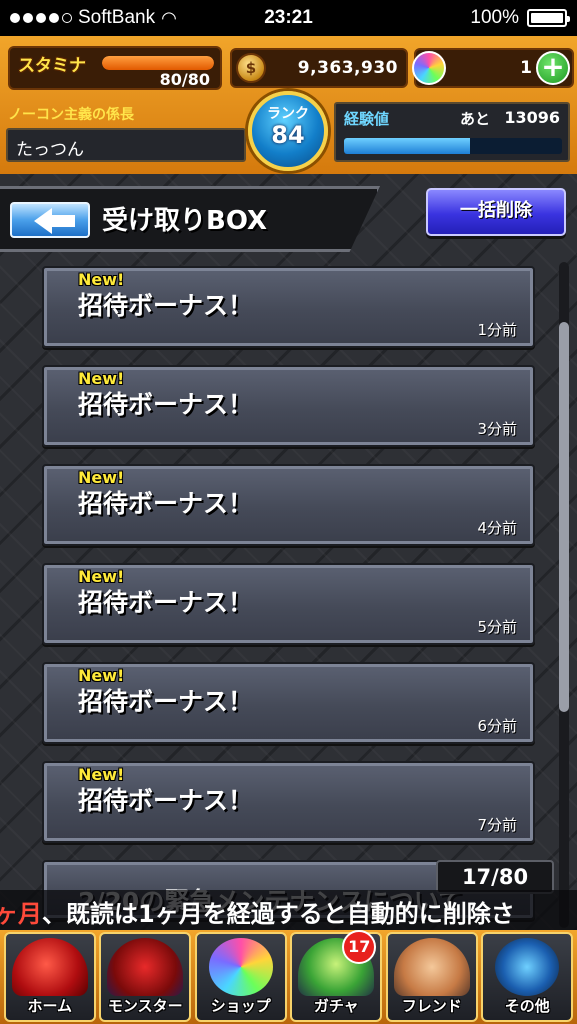 The image size is (577, 1024). What do you see at coordinates (527, 1006) in the screenshot?
I see `nav-label: その他` at bounding box center [527, 1006].